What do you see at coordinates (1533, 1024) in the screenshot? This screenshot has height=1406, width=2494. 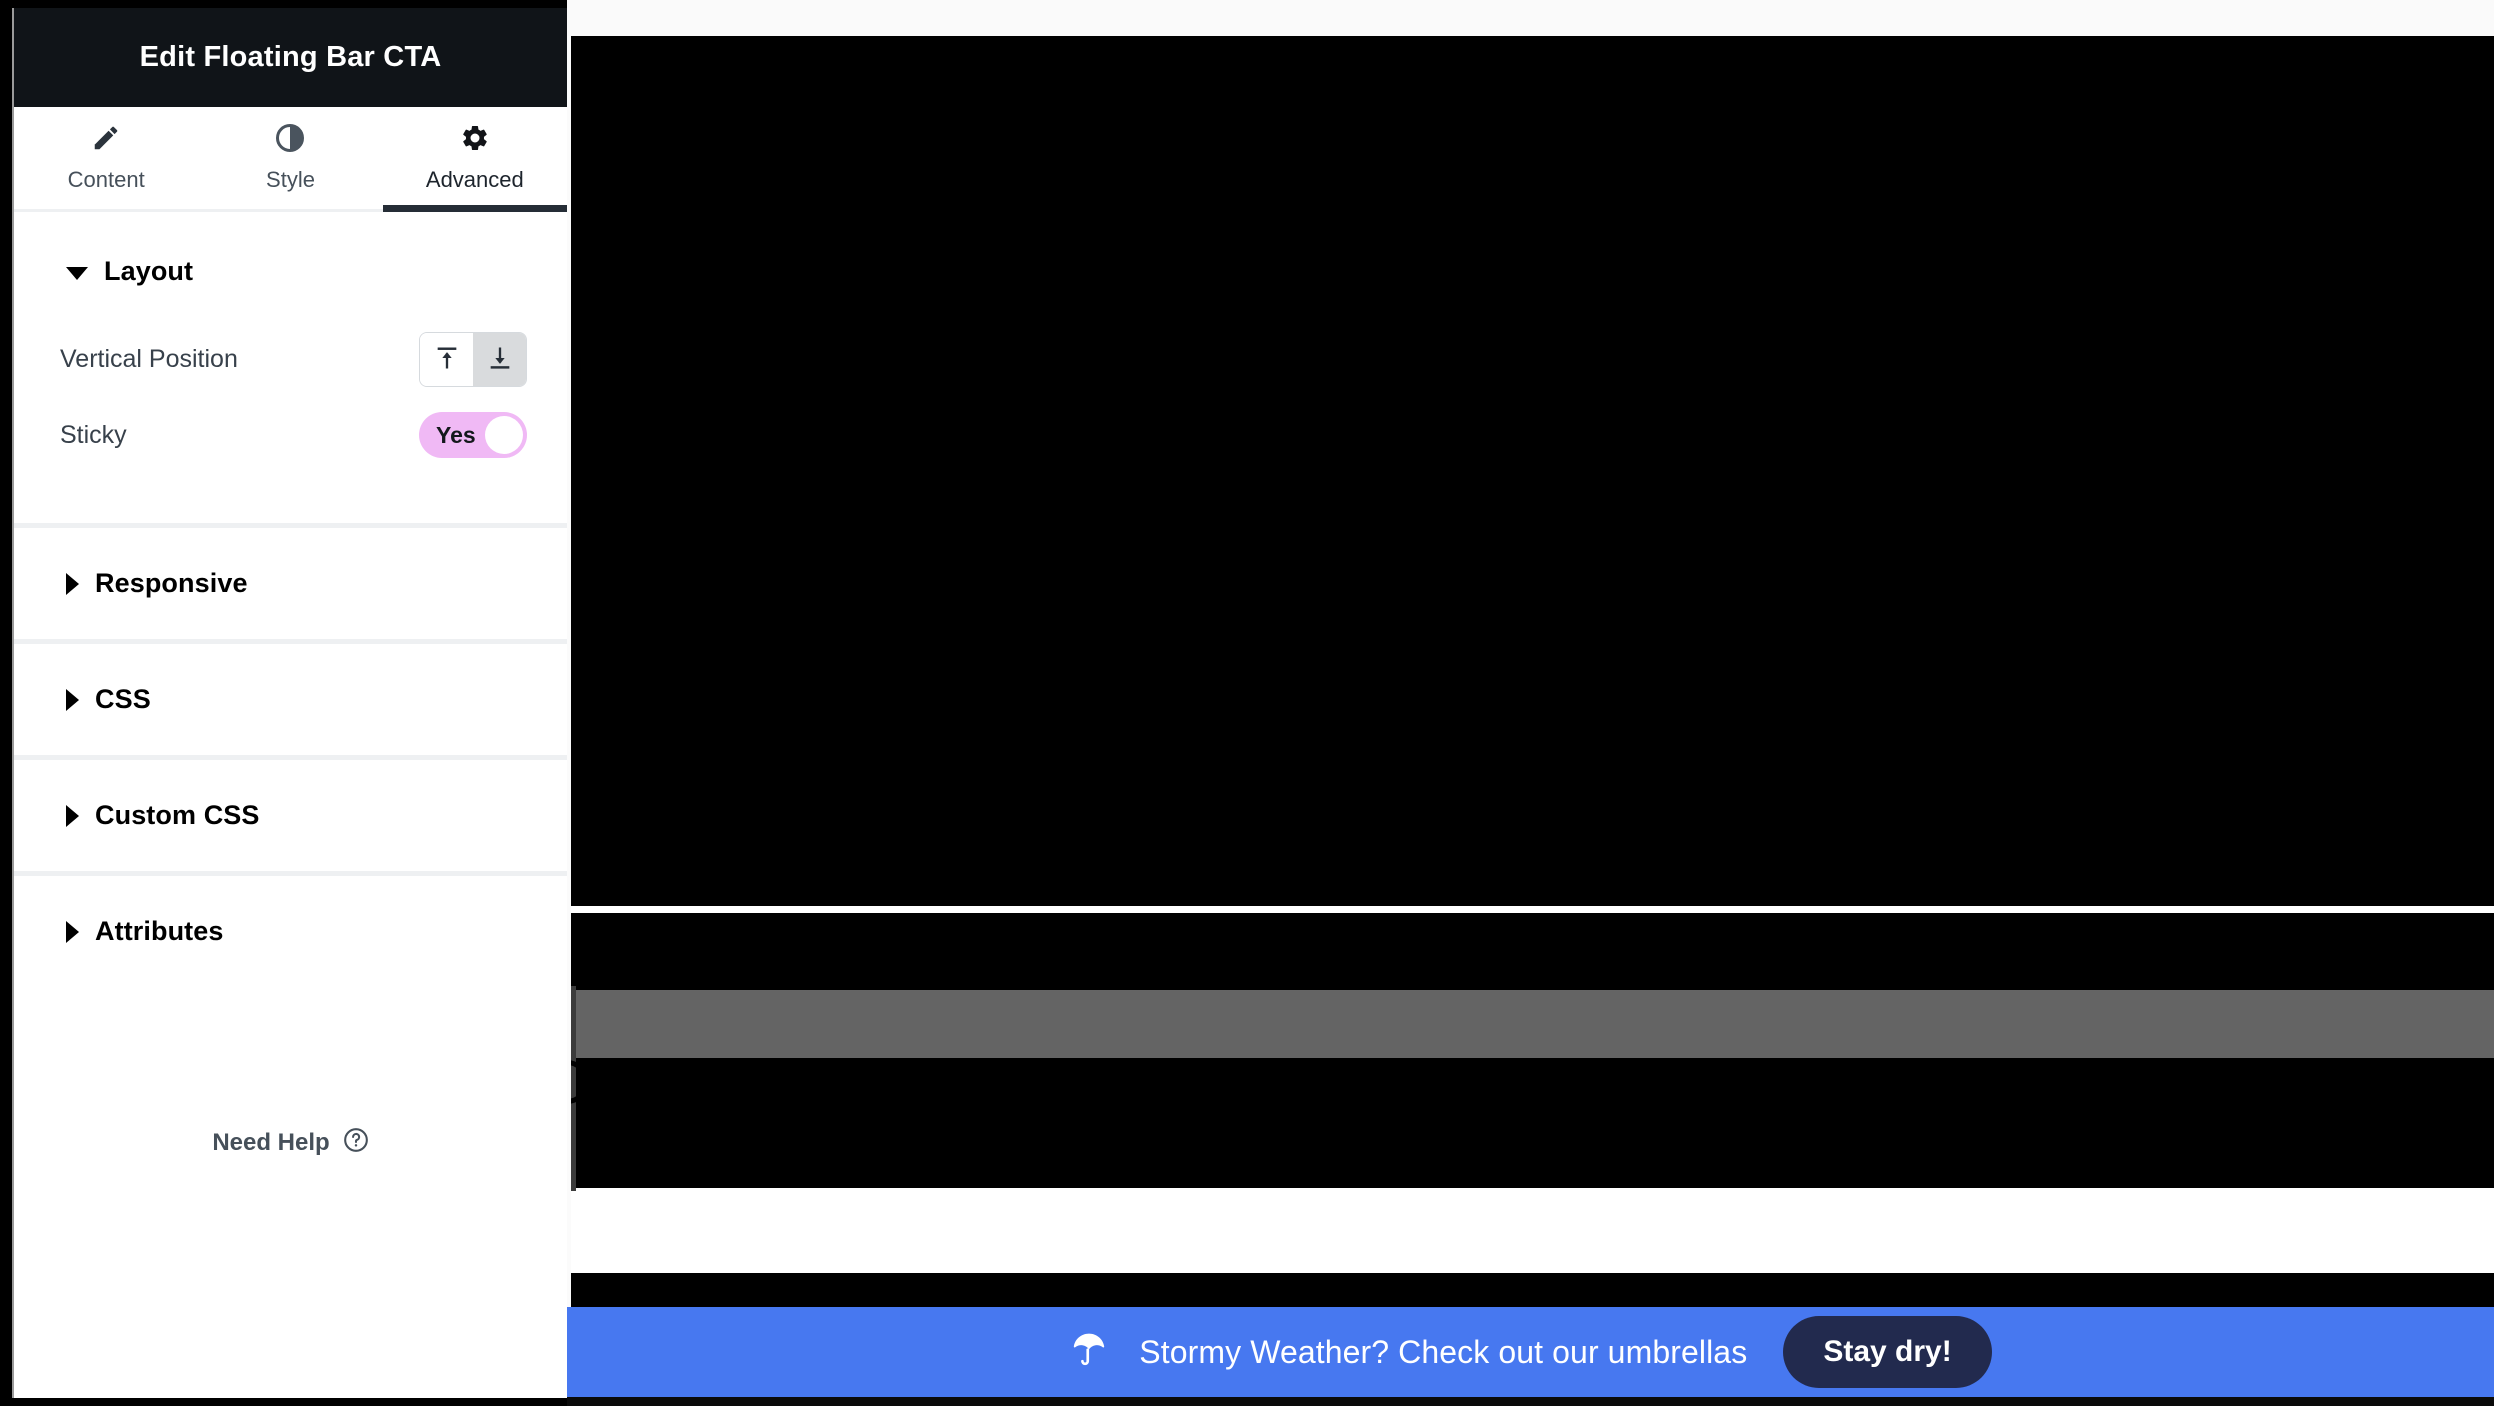 I see `preview-gray-band` at bounding box center [1533, 1024].